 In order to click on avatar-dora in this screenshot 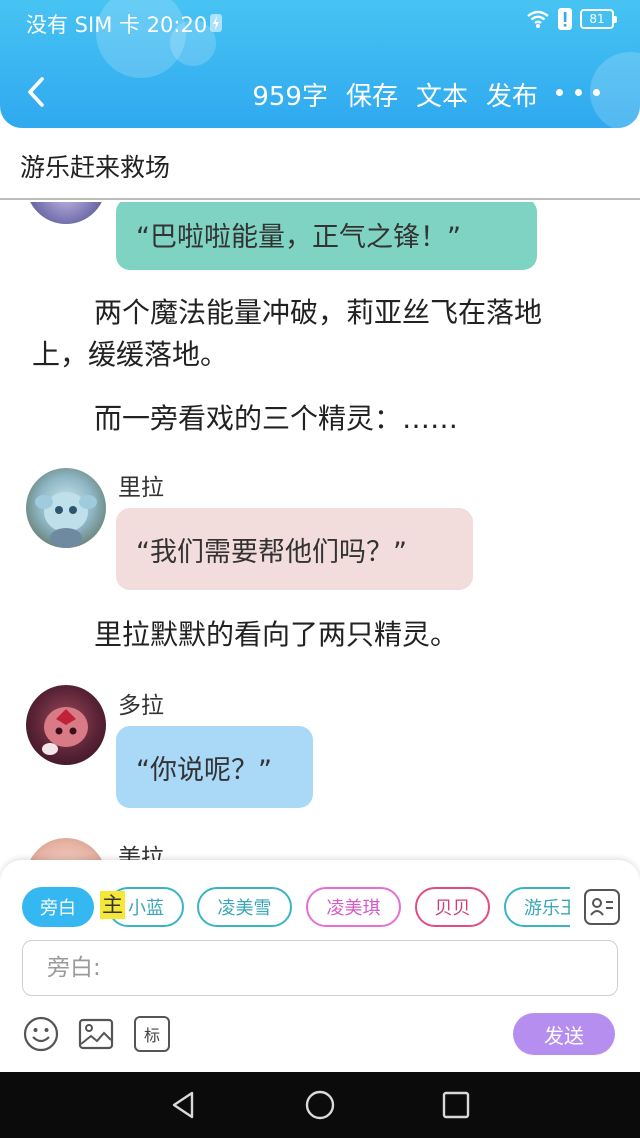, I will do `click(66, 725)`.